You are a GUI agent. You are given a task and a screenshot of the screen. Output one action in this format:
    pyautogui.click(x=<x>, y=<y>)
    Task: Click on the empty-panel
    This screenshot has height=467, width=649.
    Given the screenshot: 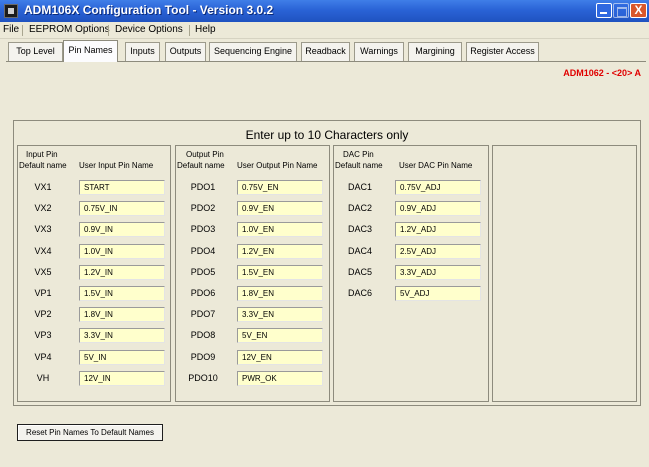 What is the action you would take?
    pyautogui.click(x=564, y=273)
    